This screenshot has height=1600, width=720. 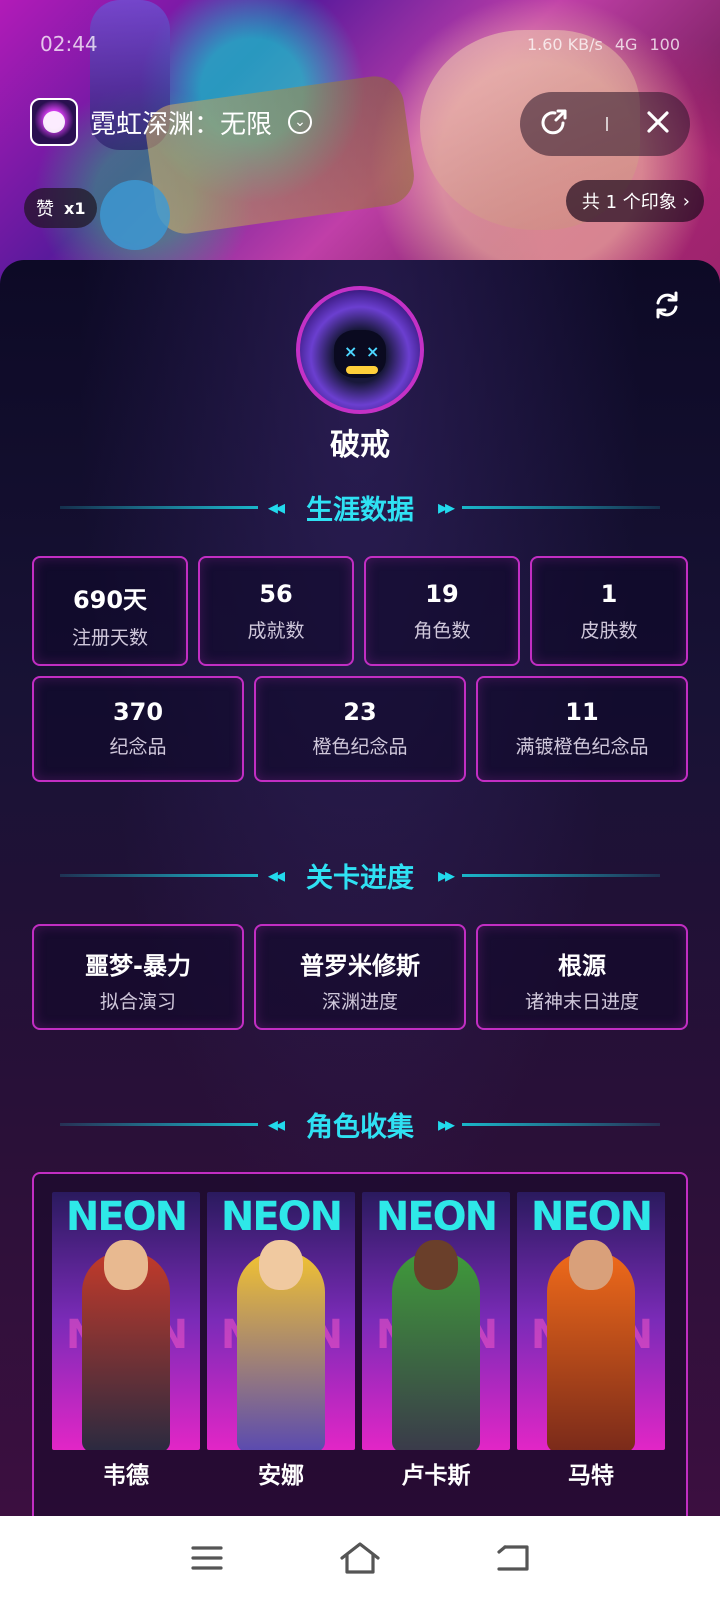 What do you see at coordinates (69, 44) in the screenshot?
I see `status-time: 02:44` at bounding box center [69, 44].